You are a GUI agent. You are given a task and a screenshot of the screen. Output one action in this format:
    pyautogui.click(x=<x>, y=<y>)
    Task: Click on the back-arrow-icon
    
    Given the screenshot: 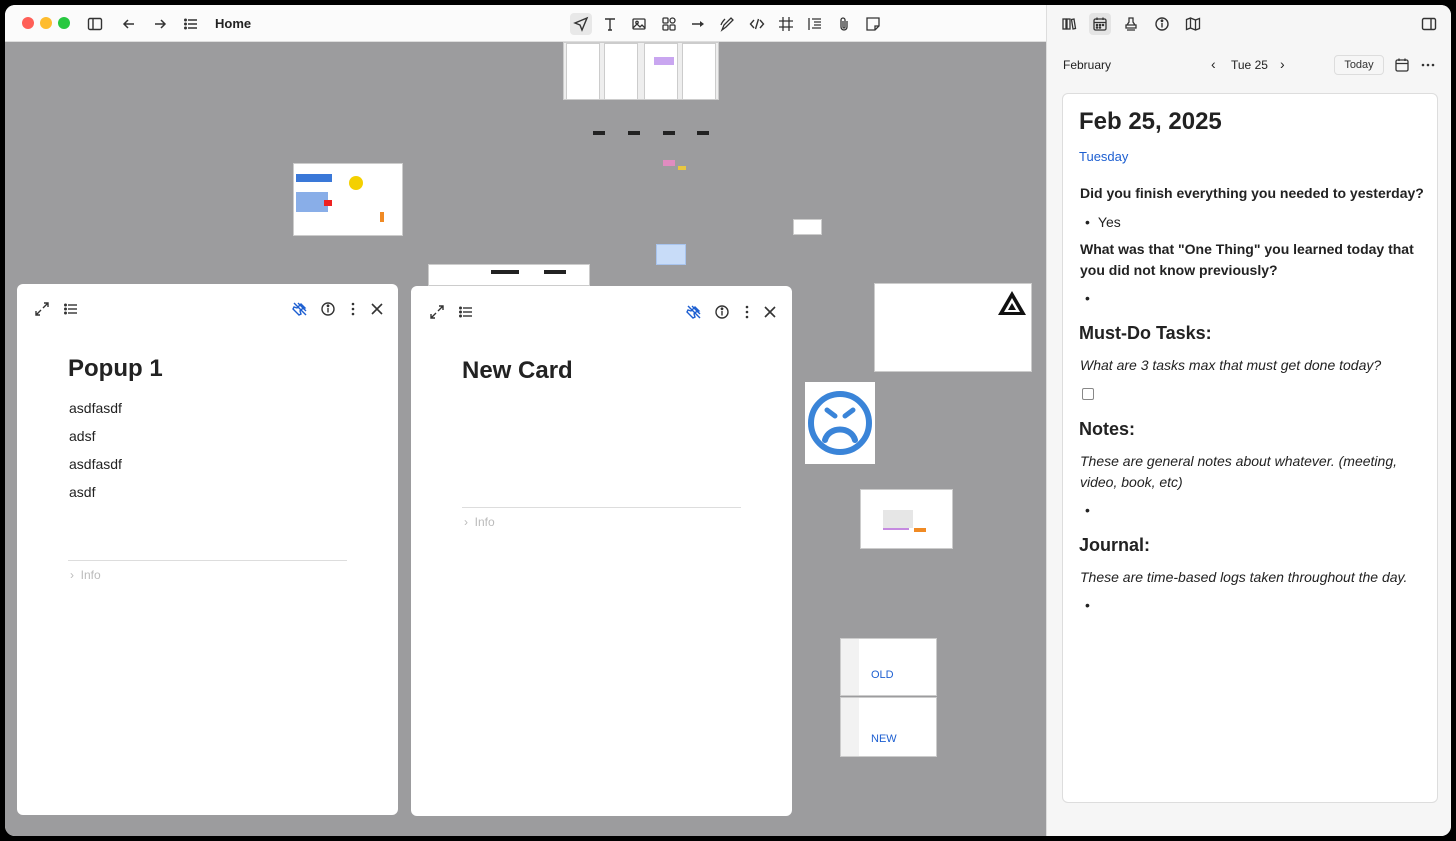 What is the action you would take?
    pyautogui.click(x=129, y=24)
    